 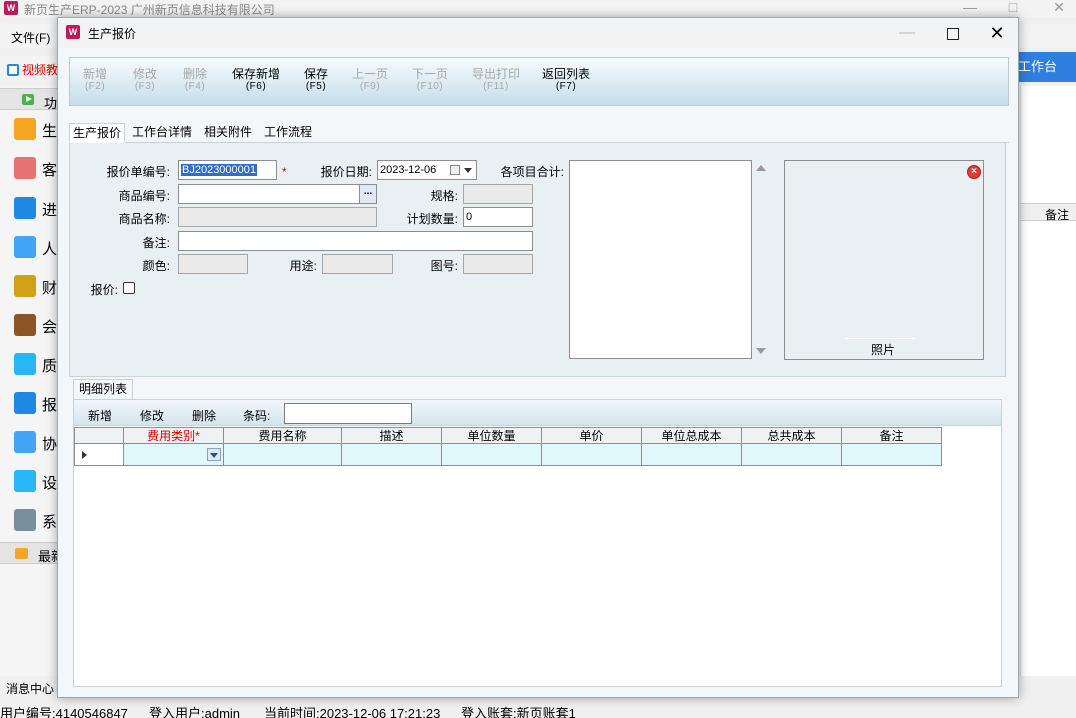 What do you see at coordinates (29, 129) in the screenshot?
I see `nav-item-0: 生` at bounding box center [29, 129].